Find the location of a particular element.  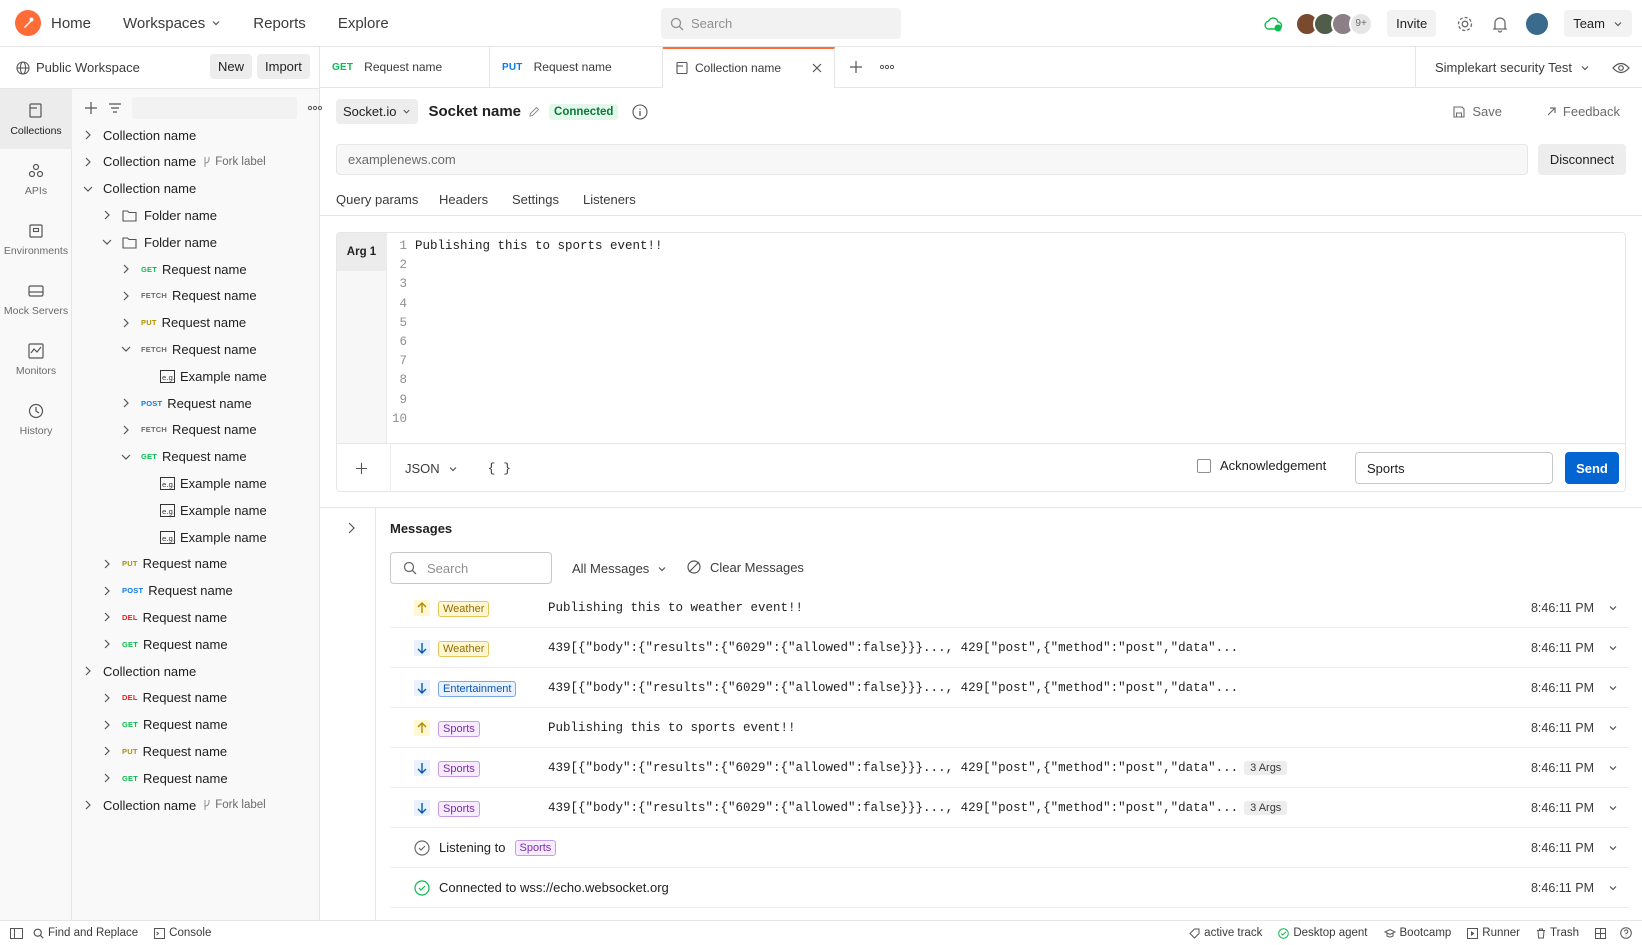

arg-tab: Arg 1 is located at coordinates (361, 252).